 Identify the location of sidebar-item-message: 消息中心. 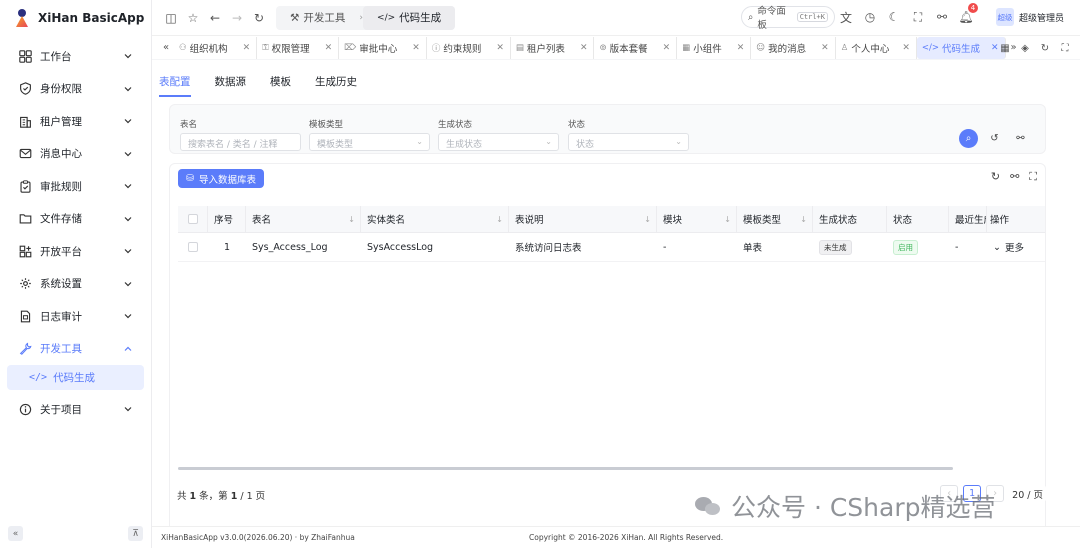
(75, 154).